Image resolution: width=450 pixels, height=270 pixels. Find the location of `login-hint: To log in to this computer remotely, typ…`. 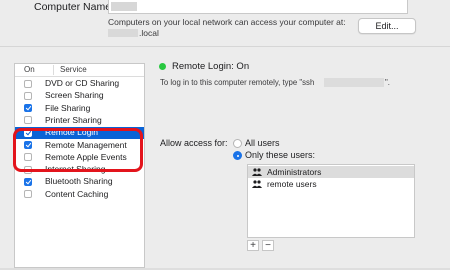

login-hint: To log in to this computer remotely, typ… is located at coordinates (237, 82).